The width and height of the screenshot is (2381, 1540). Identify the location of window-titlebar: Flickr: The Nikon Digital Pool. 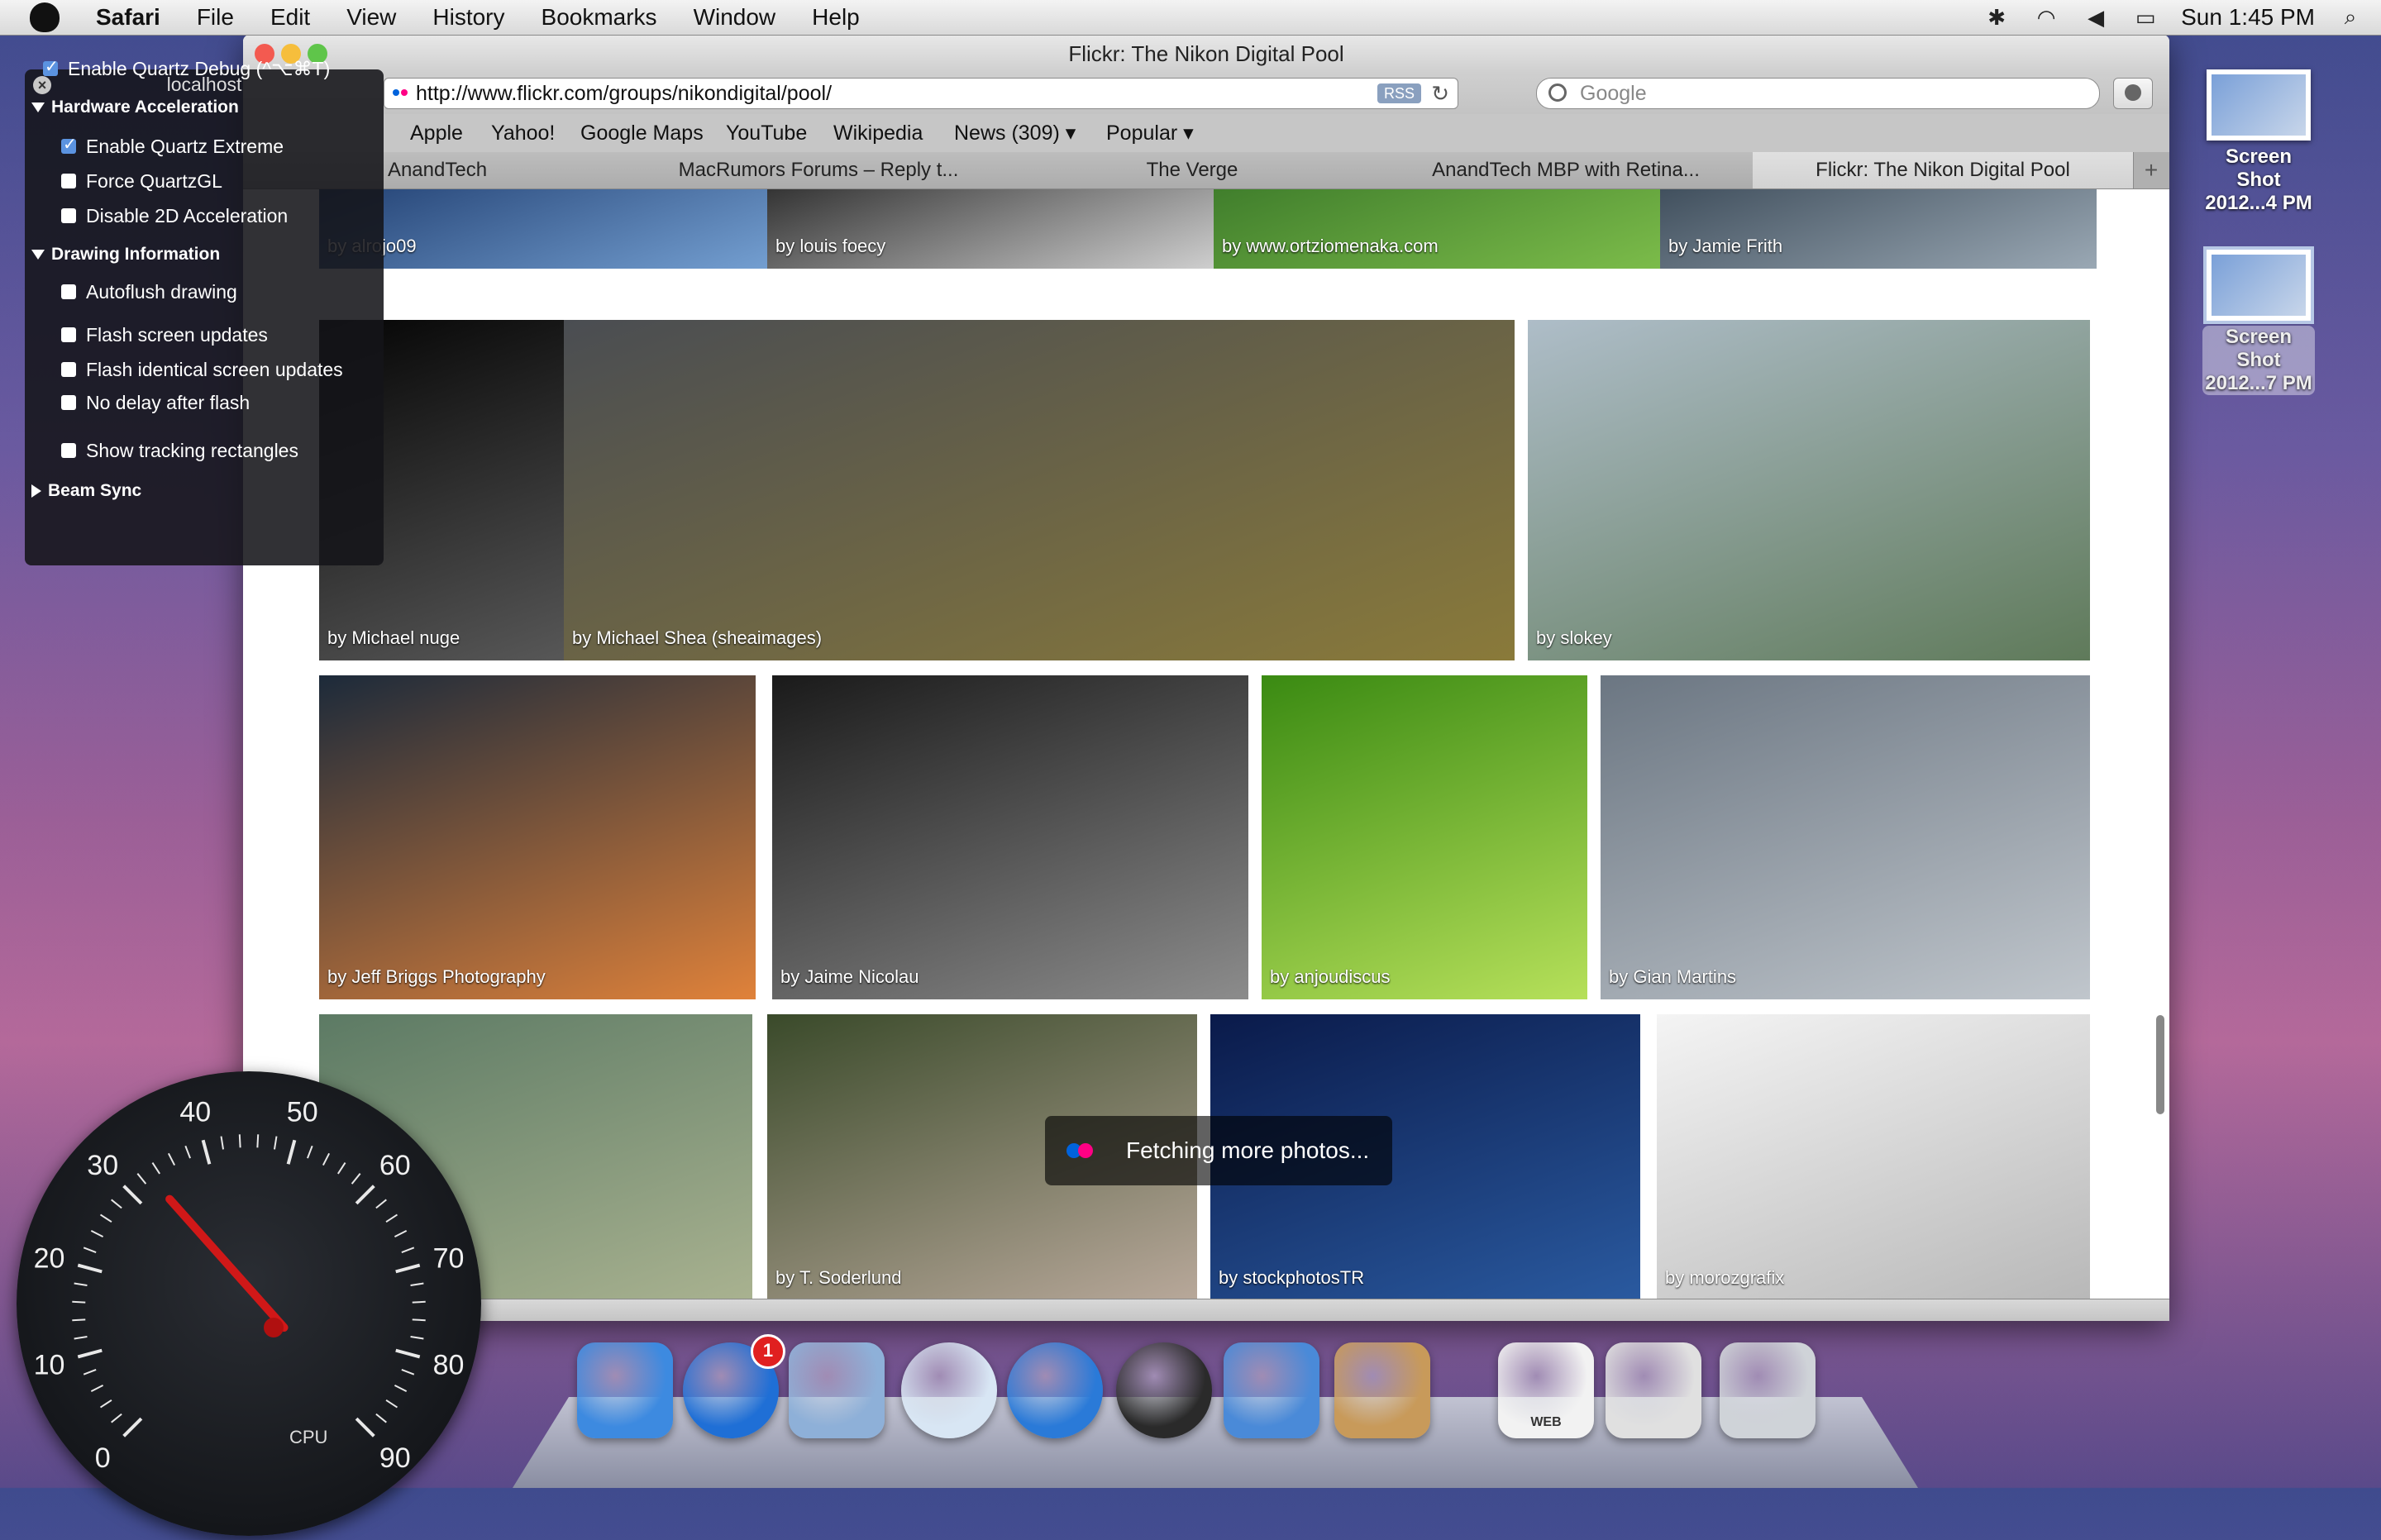
(1206, 54).